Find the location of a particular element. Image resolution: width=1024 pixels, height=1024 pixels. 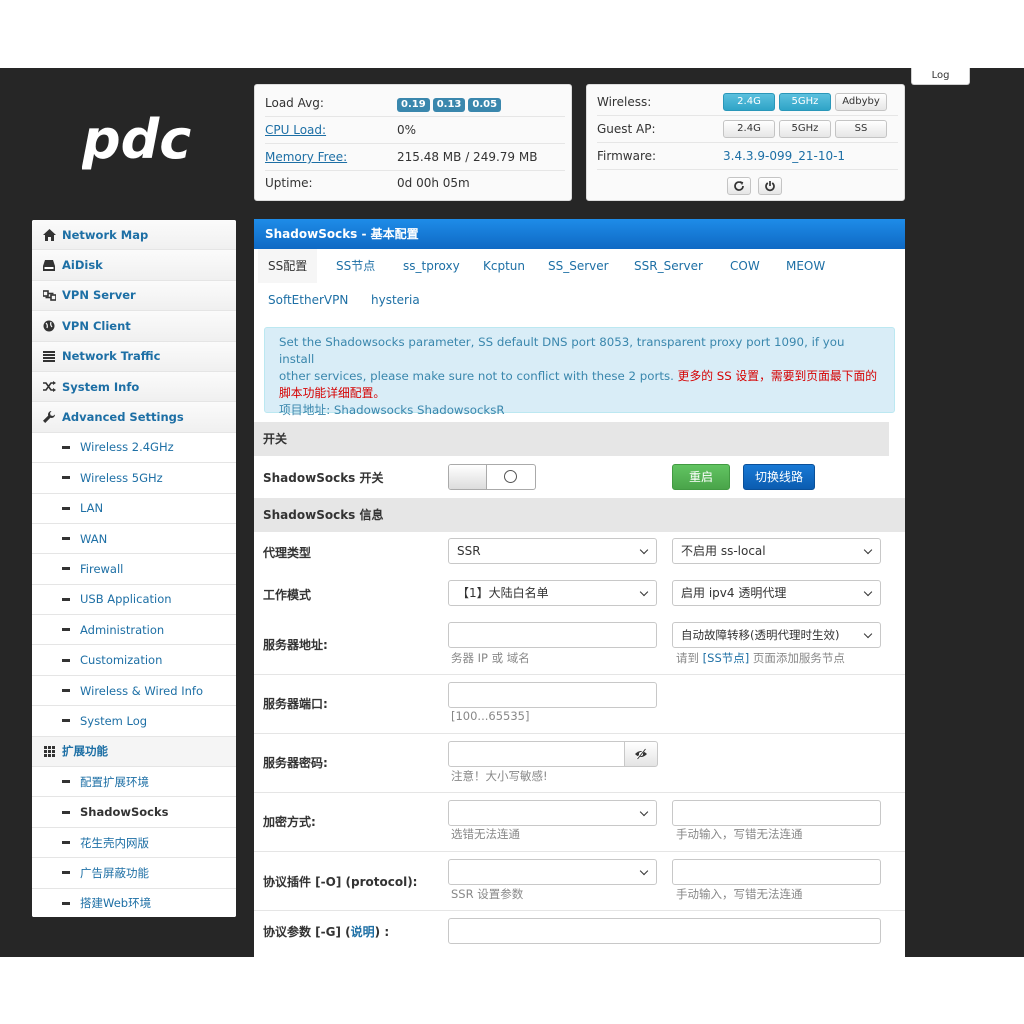

traffic-icon is located at coordinates (49, 356).